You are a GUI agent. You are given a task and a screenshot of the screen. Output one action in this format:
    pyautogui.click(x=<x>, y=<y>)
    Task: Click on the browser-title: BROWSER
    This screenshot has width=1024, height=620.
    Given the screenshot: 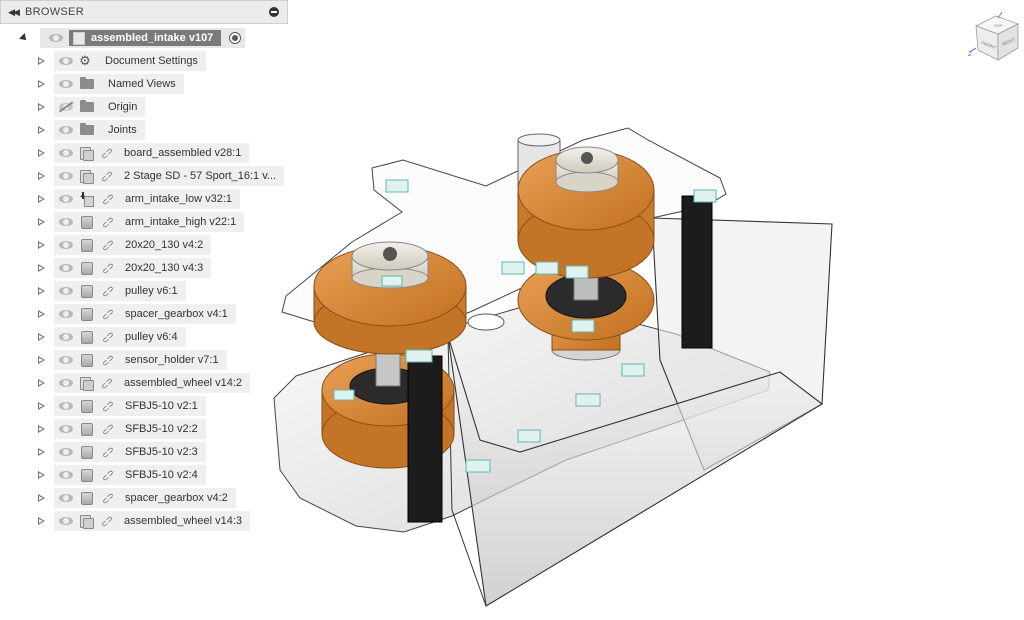 What is the action you would take?
    pyautogui.click(x=54, y=12)
    